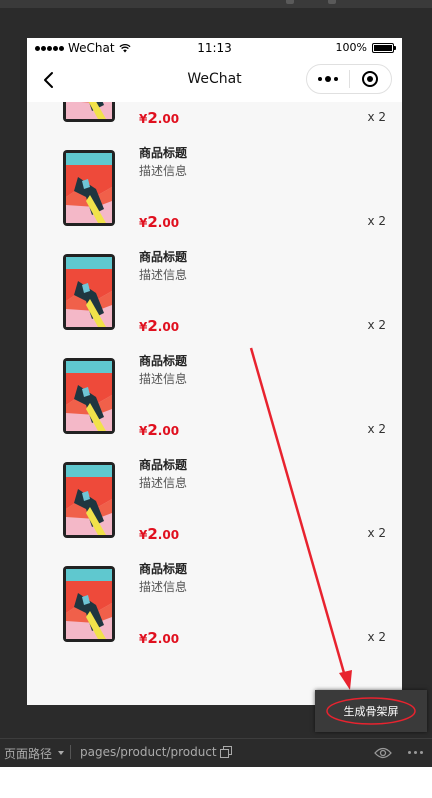  What do you see at coordinates (328, 79) in the screenshot?
I see `more-options-icon` at bounding box center [328, 79].